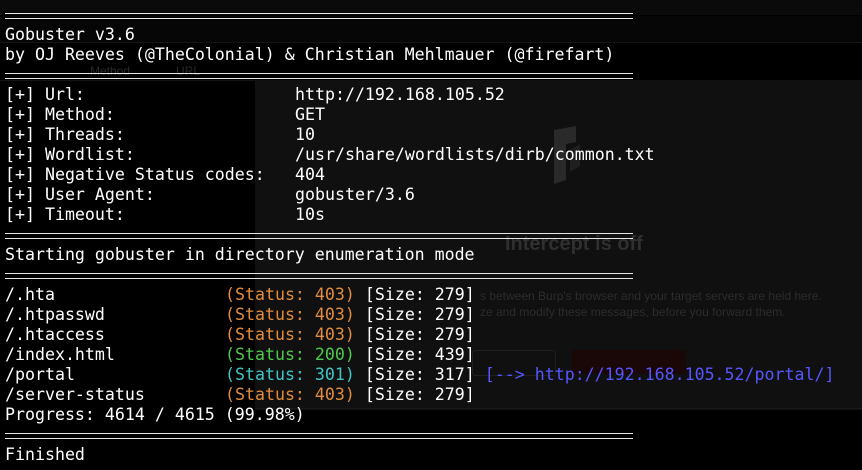 This screenshot has width=862, height=470. Describe the element at coordinates (45, 94) in the screenshot. I see `config-key: [+] Url:` at that location.